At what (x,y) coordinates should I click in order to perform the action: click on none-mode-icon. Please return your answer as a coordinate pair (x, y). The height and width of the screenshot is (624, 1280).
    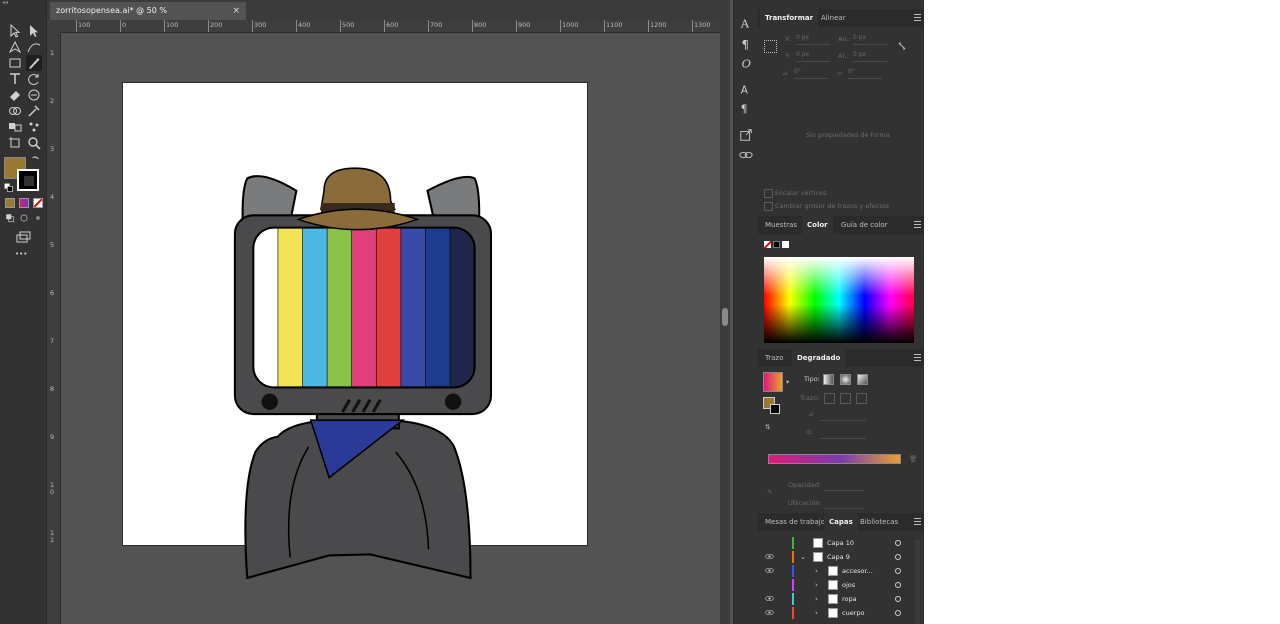
    Looking at the image, I should click on (38, 203).